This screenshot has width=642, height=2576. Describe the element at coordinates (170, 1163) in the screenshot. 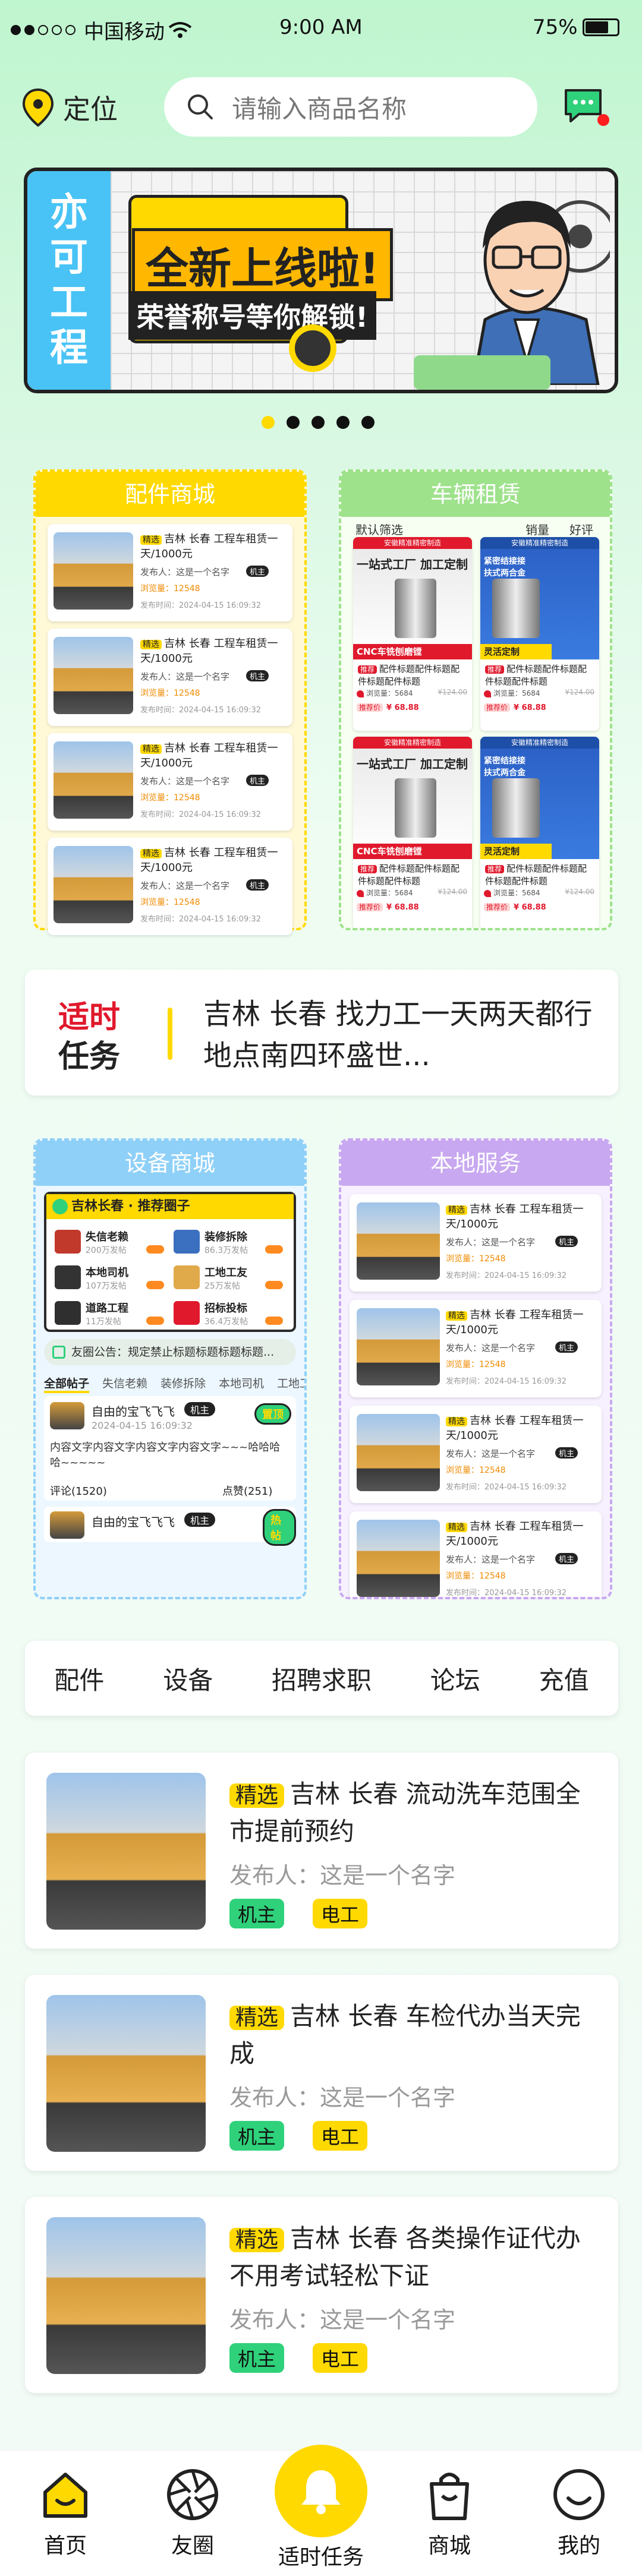

I see `equipment-mall-title: 设备商城` at that location.